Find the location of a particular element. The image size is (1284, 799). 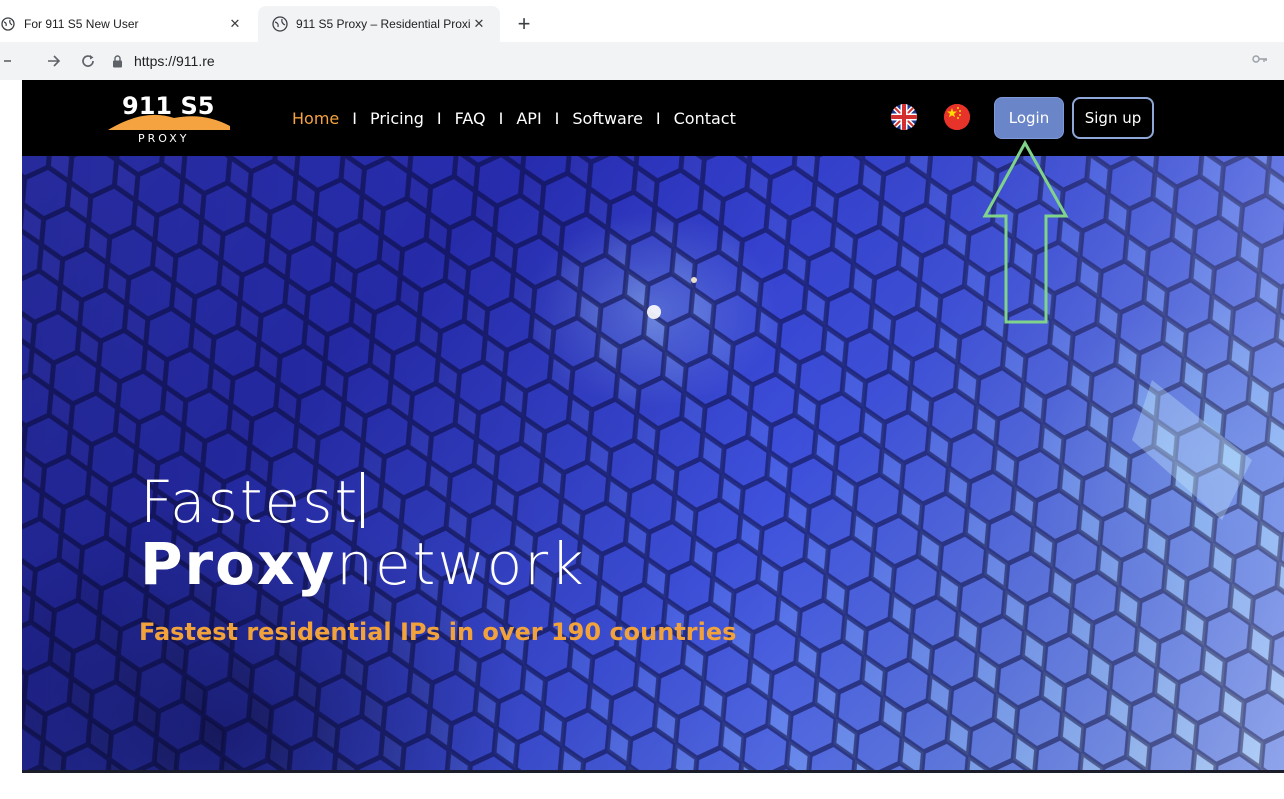

uk-flag-icon is located at coordinates (904, 117).